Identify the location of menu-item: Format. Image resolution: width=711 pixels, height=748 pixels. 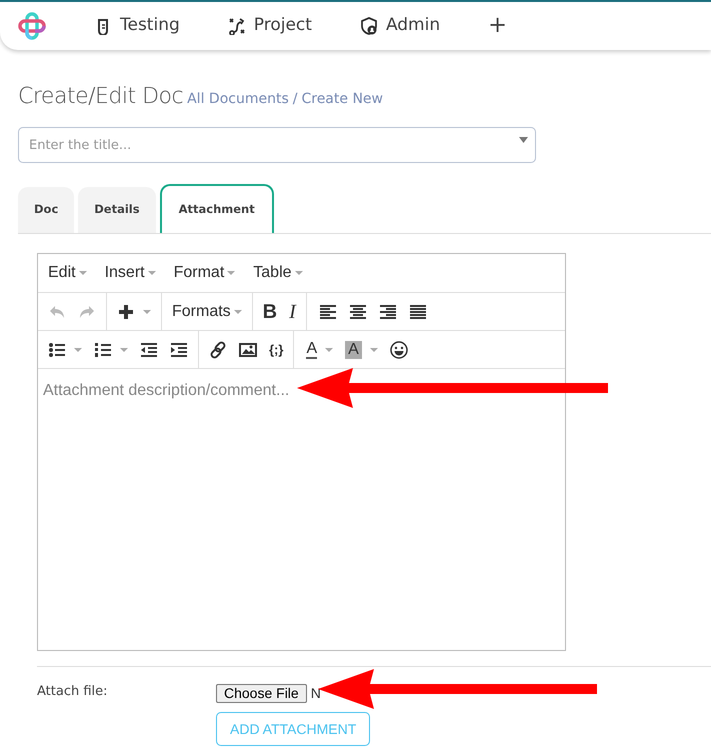
(205, 273).